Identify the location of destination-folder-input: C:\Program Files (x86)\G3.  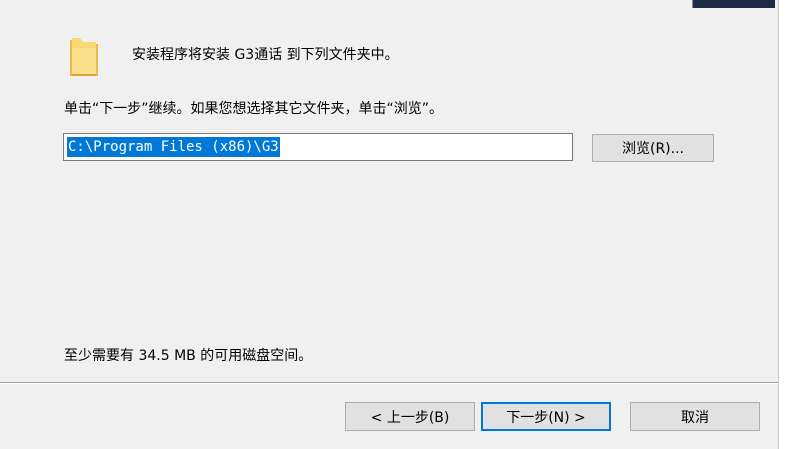
(318, 147).